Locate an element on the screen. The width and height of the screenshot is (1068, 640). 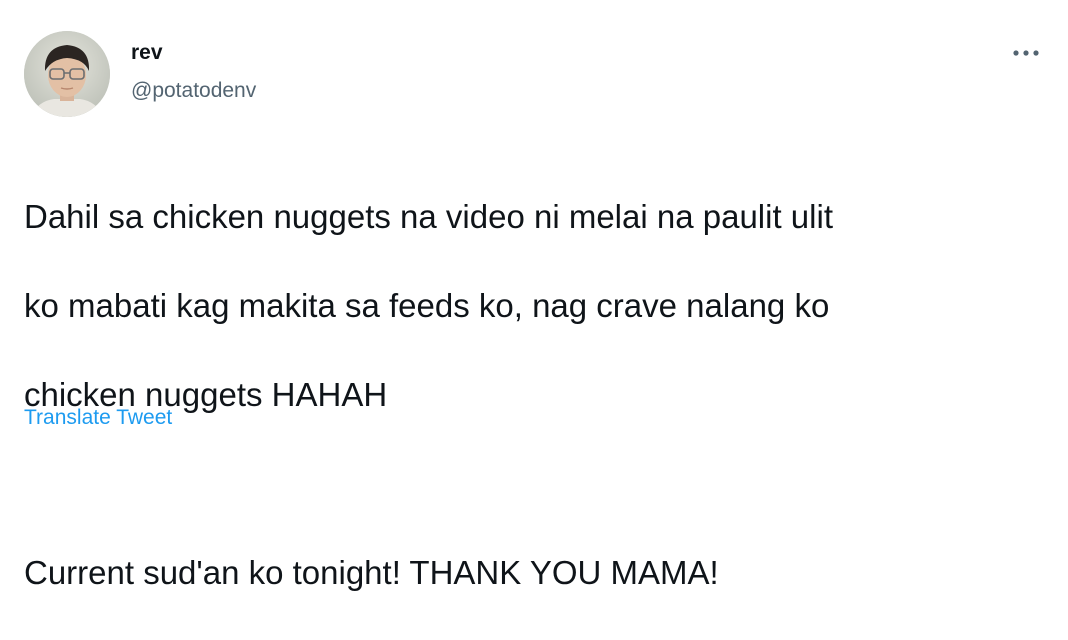
avatar is located at coordinates (67, 74).